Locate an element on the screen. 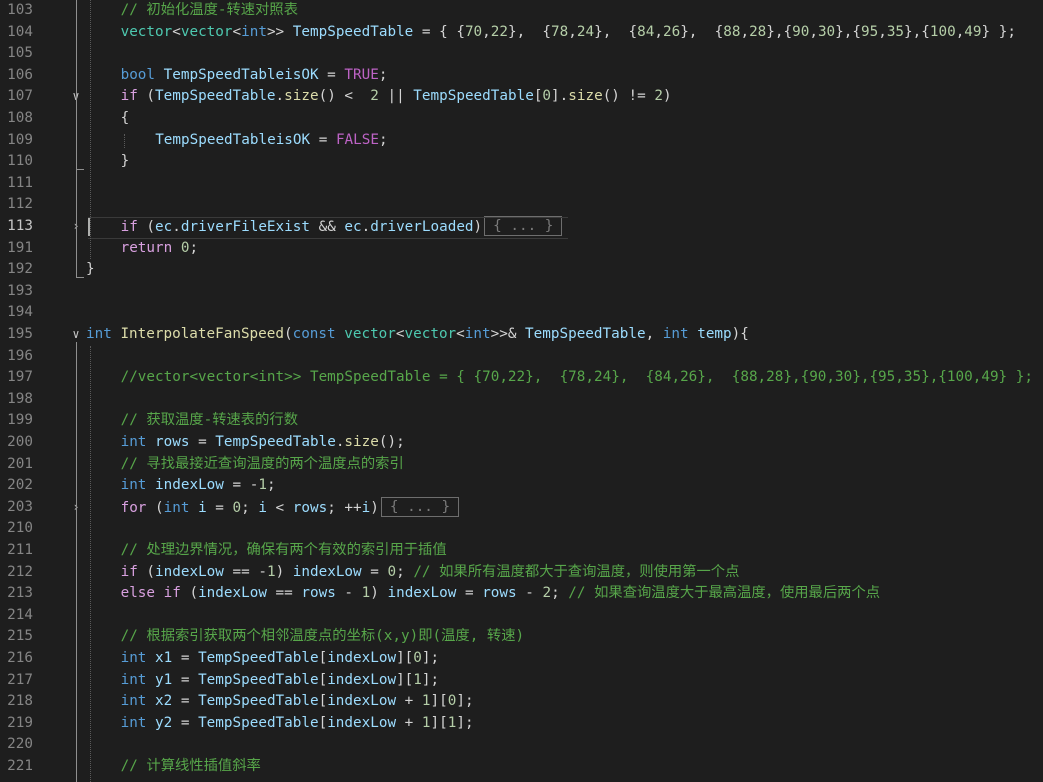  code-line: 214 is located at coordinates (521, 616).